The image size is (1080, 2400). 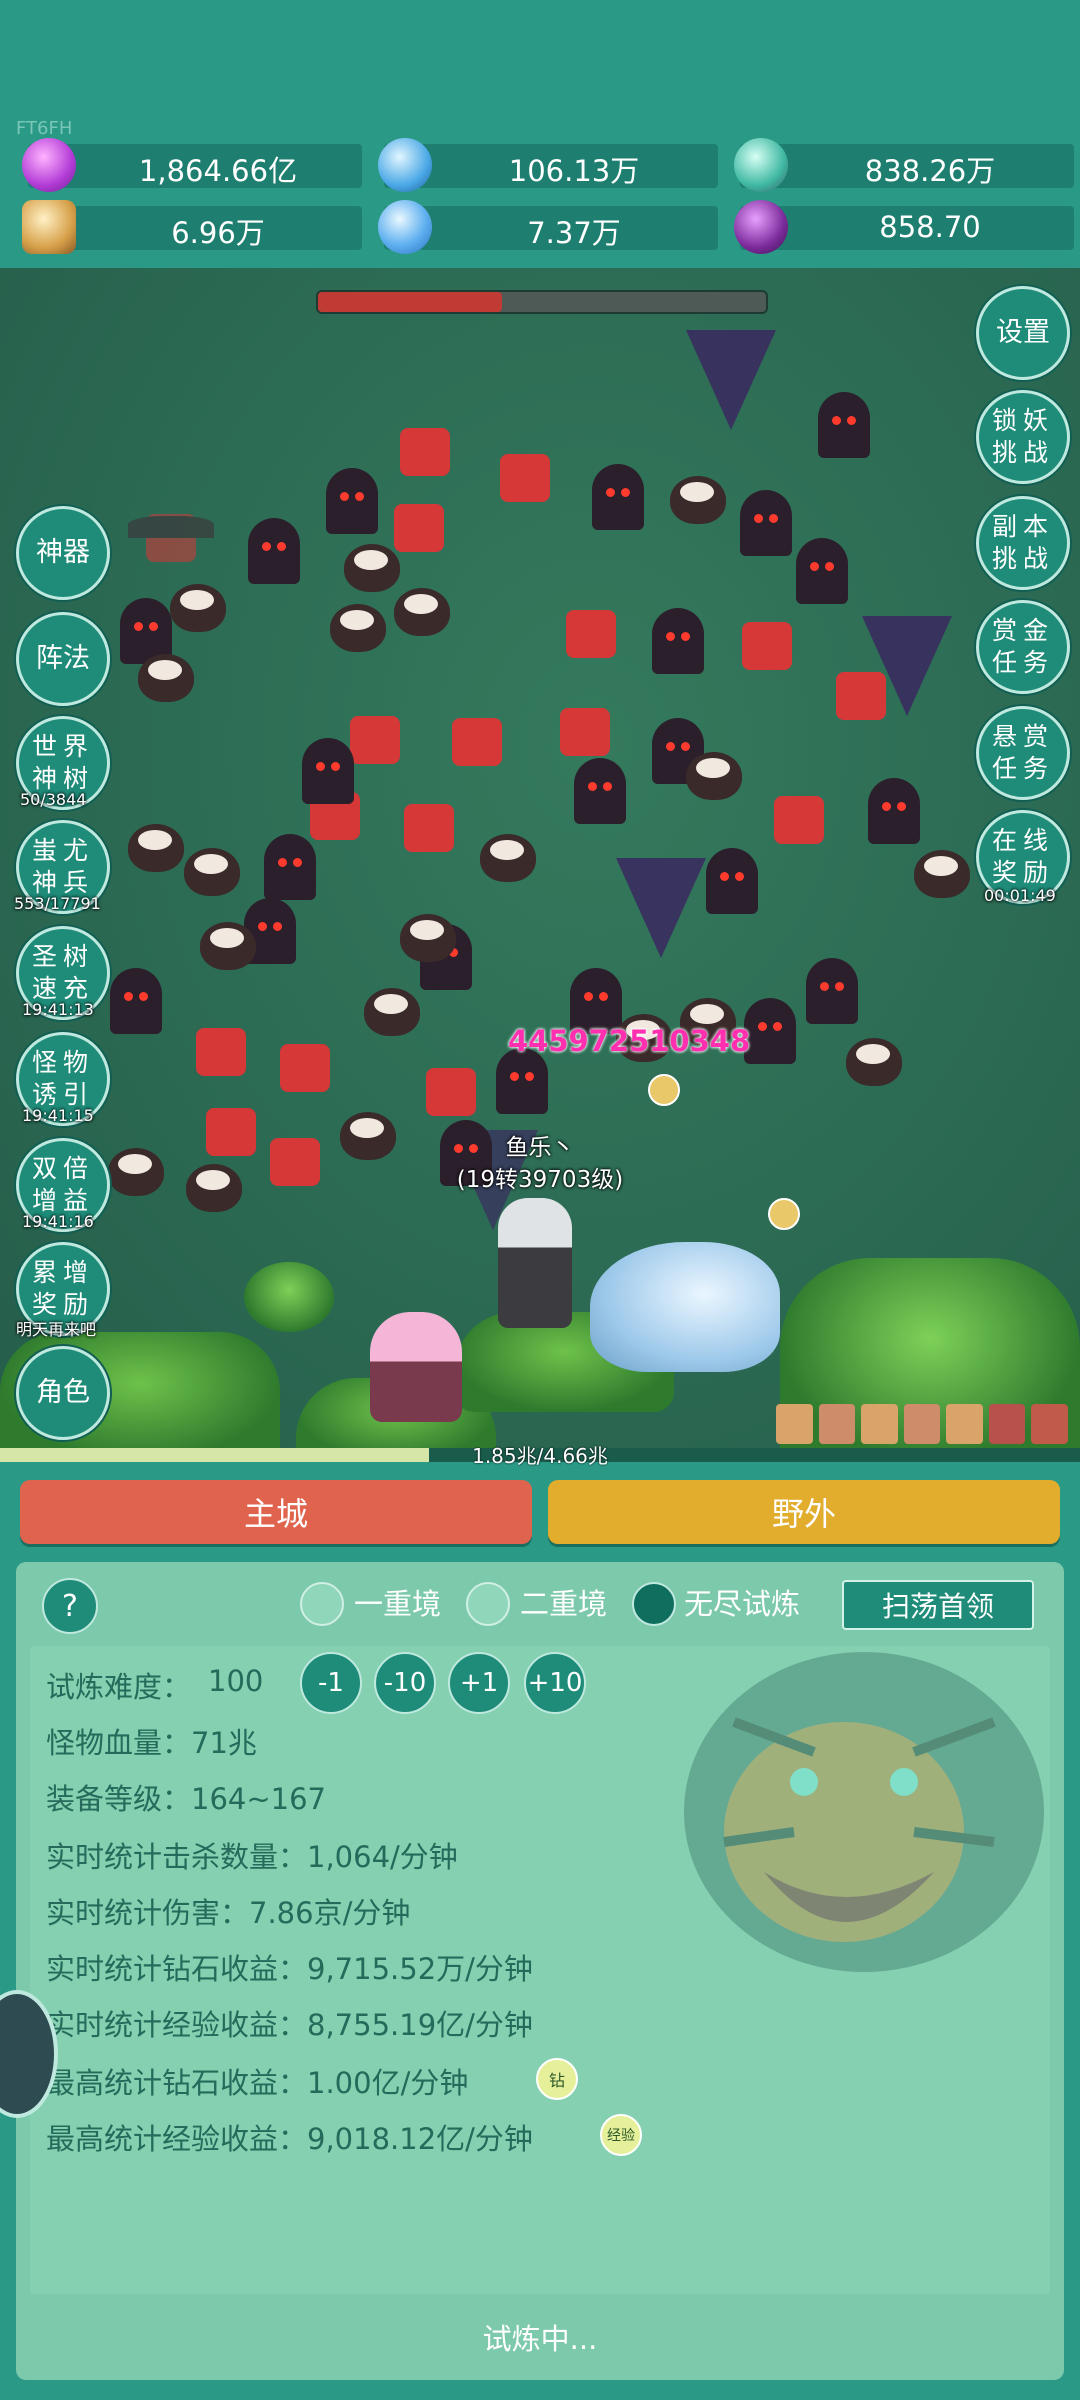 What do you see at coordinates (804, 1512) in the screenshot?
I see `wild-button: 野外` at bounding box center [804, 1512].